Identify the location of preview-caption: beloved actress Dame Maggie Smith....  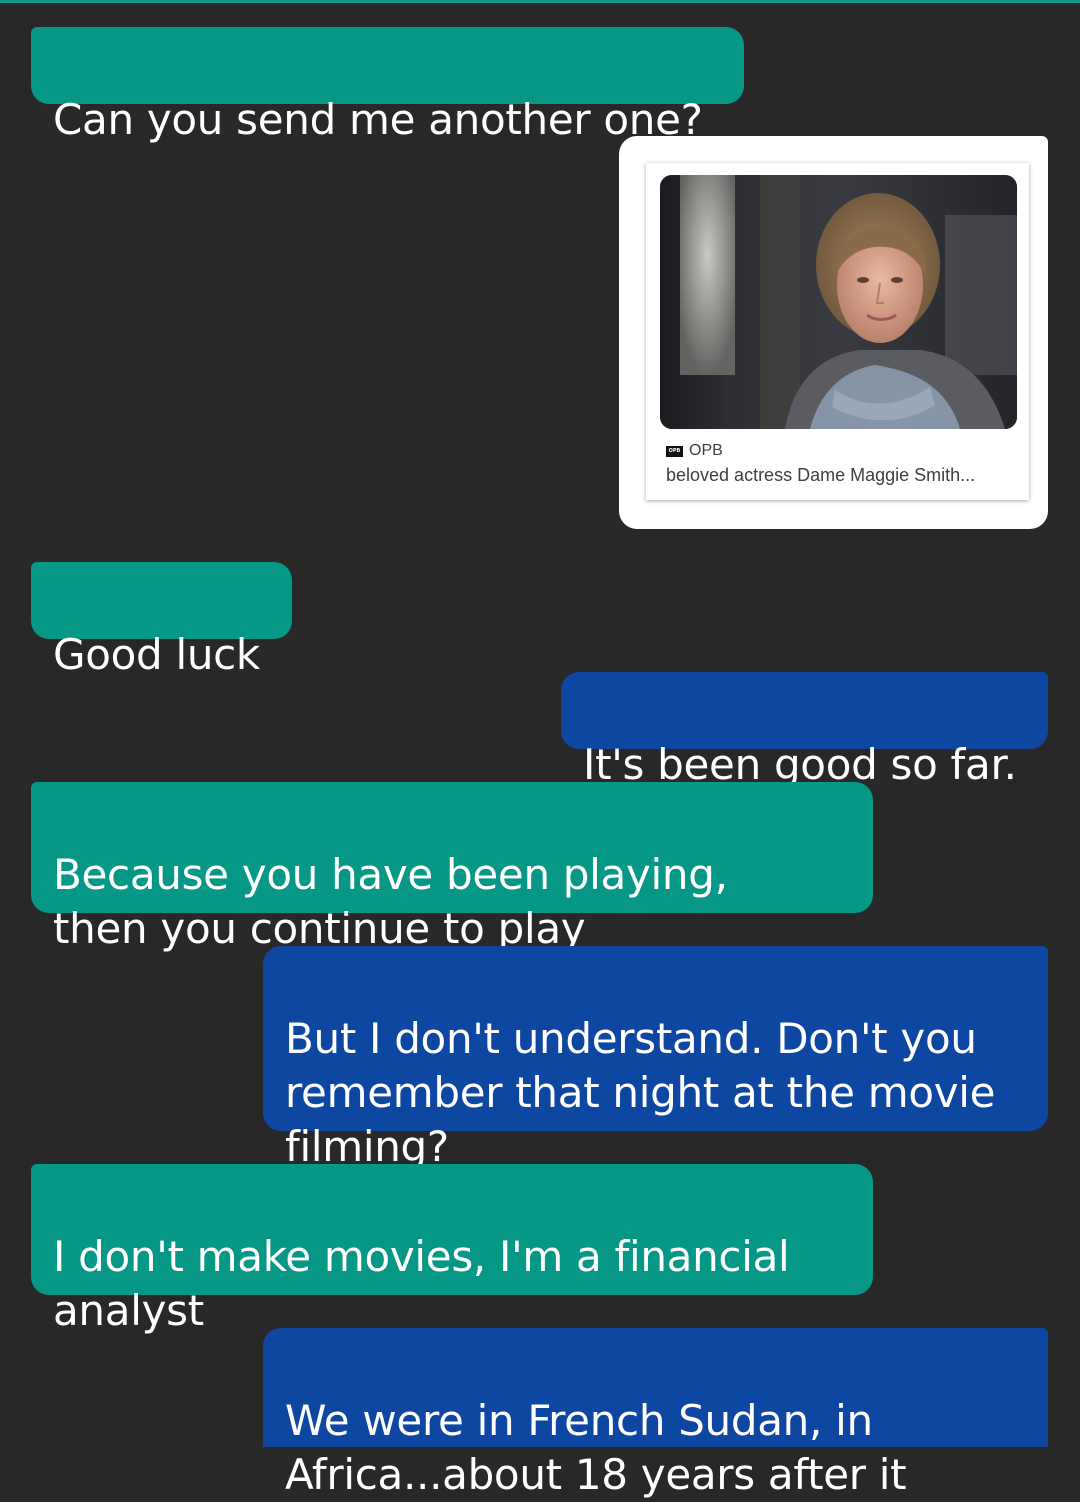
(821, 475).